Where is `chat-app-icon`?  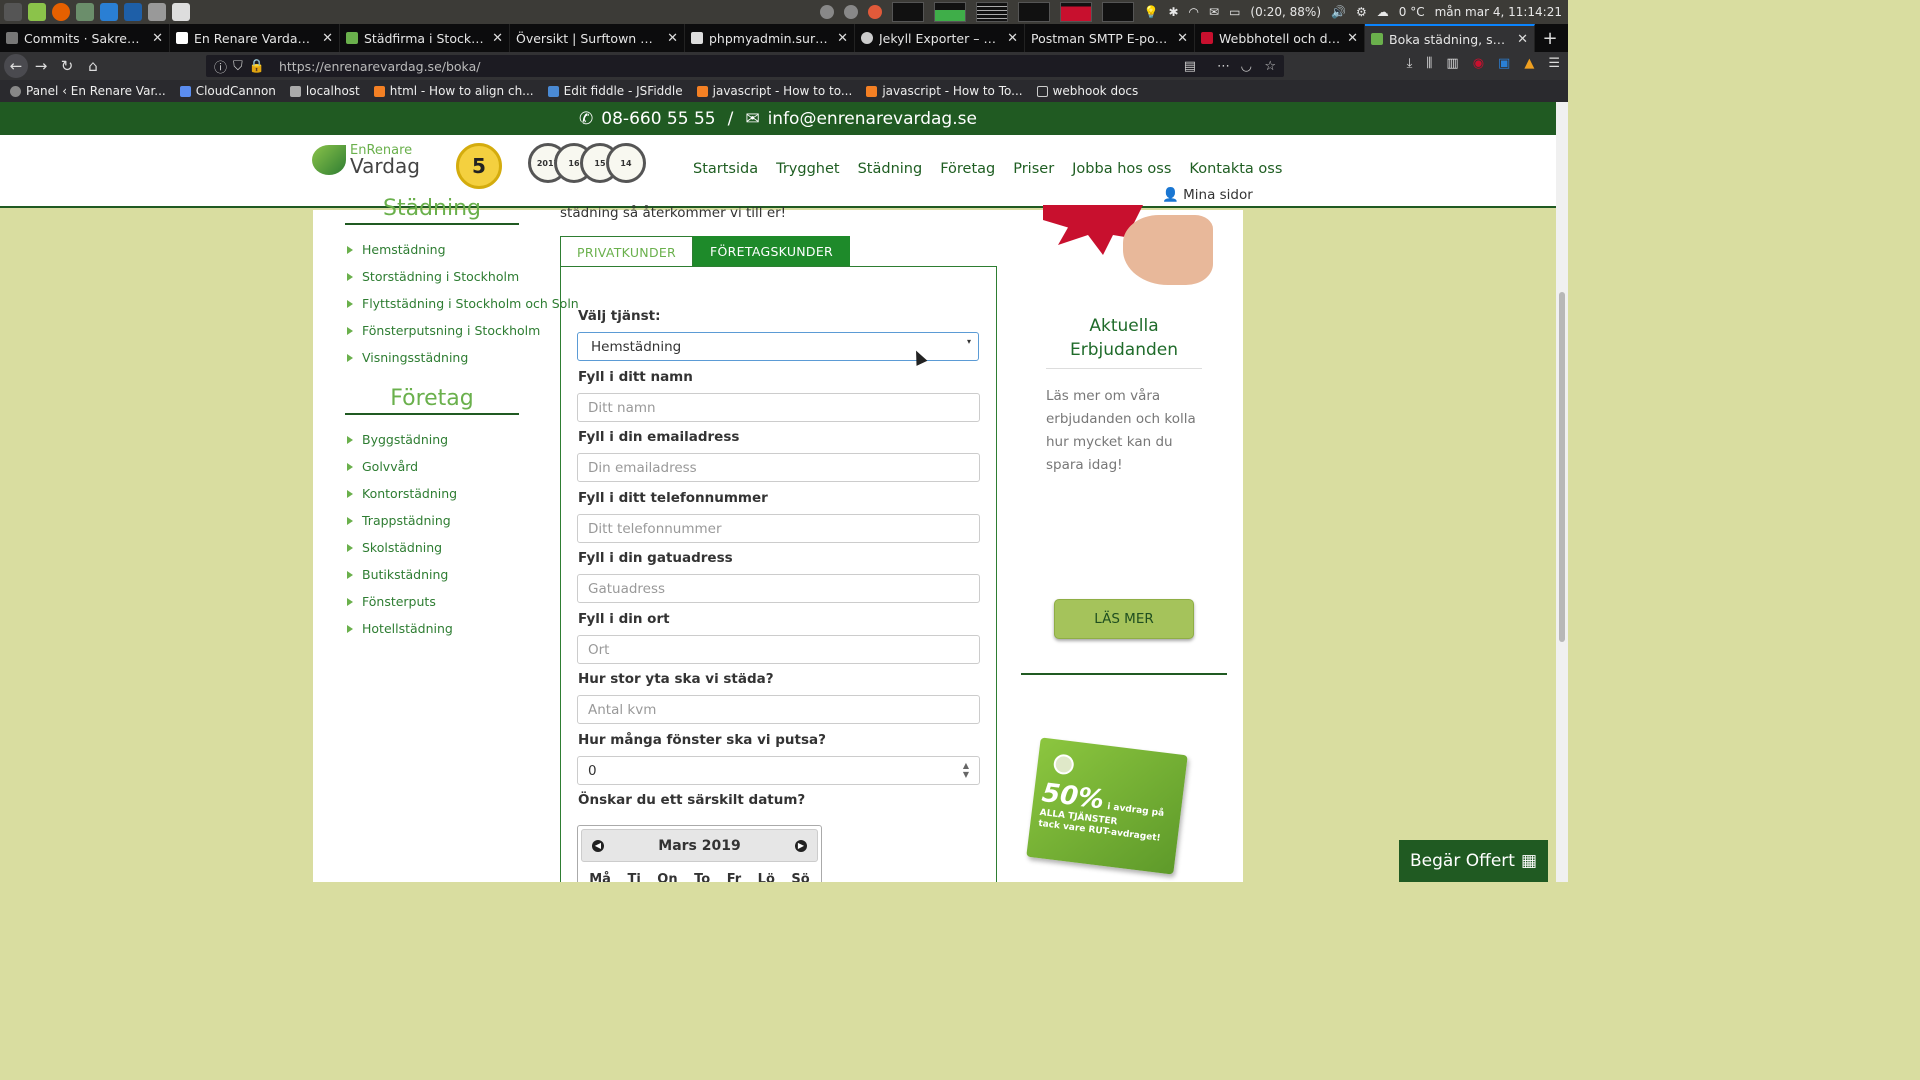 chat-app-icon is located at coordinates (109, 12).